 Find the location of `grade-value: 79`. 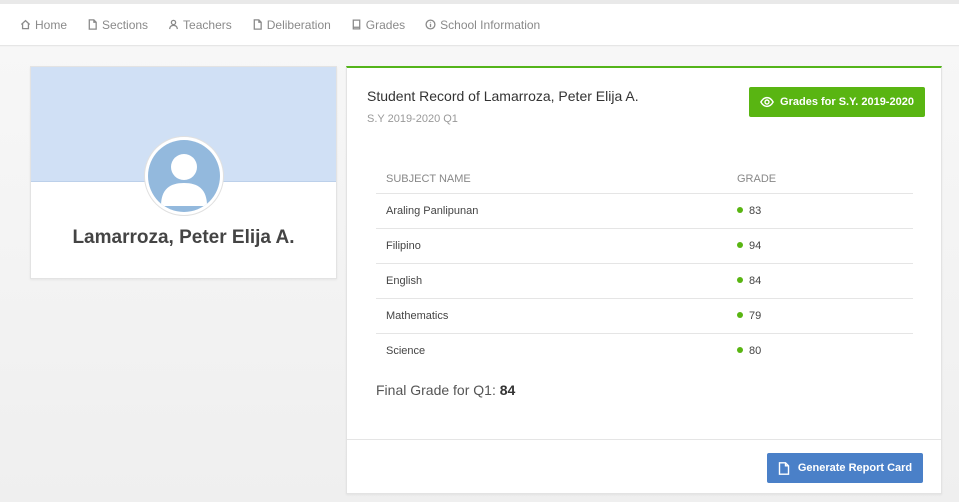

grade-value: 79 is located at coordinates (755, 315).